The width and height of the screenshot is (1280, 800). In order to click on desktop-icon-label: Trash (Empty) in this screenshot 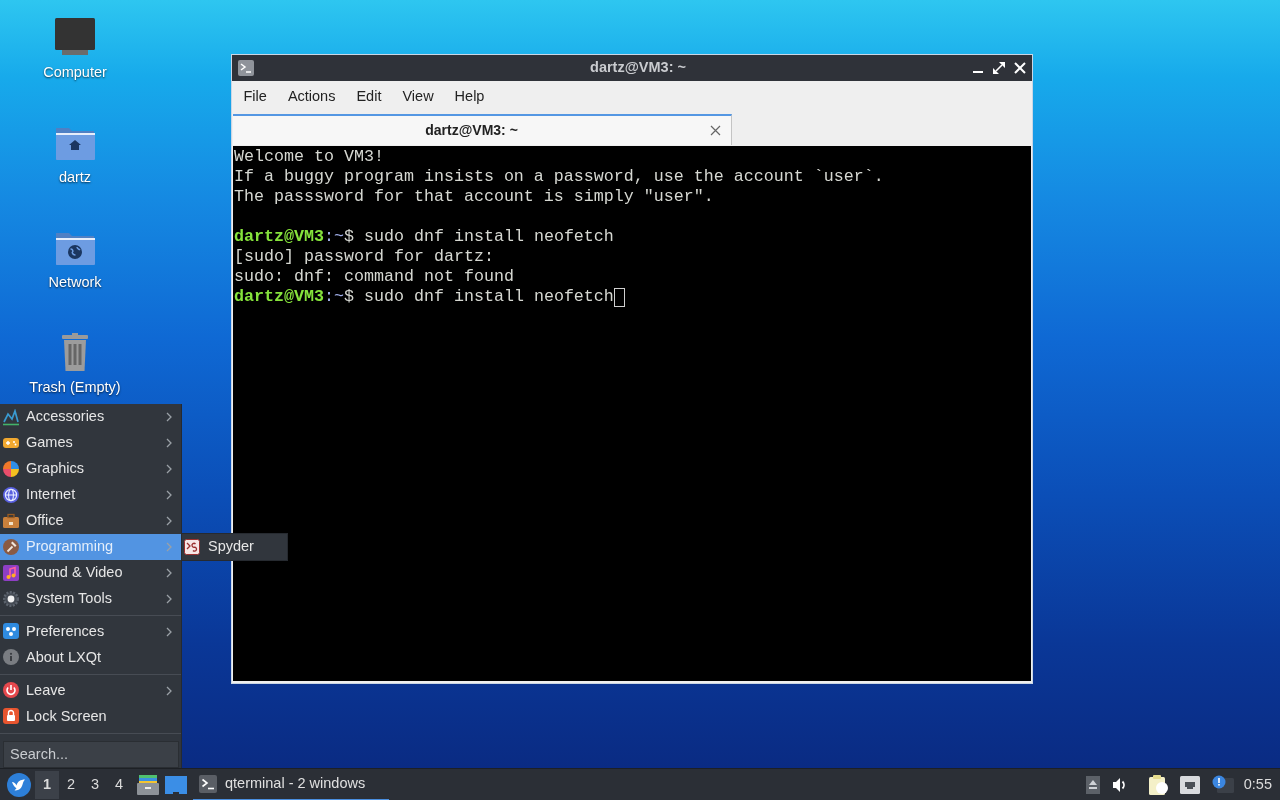, I will do `click(75, 387)`.